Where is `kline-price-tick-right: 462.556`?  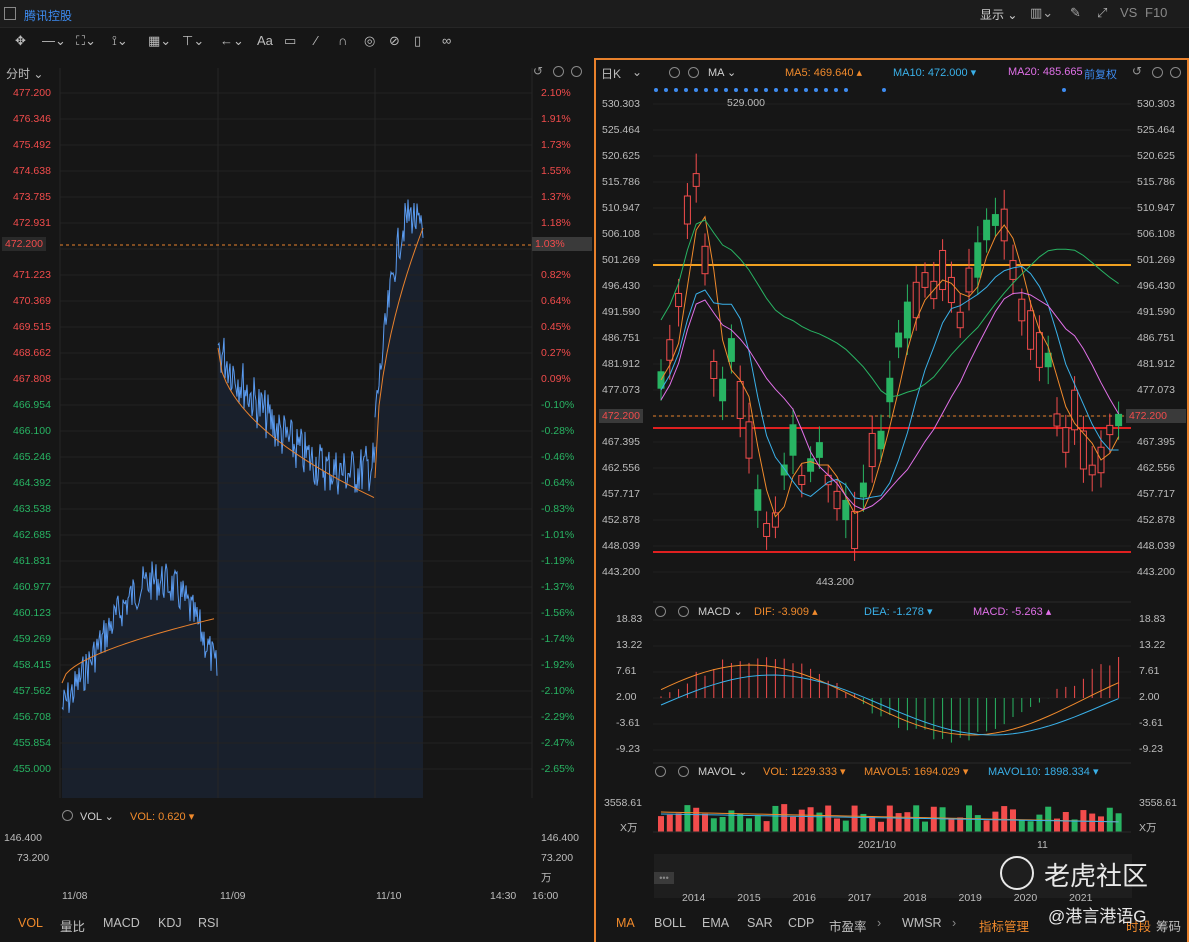
kline-price-tick-right: 462.556 is located at coordinates (1156, 468).